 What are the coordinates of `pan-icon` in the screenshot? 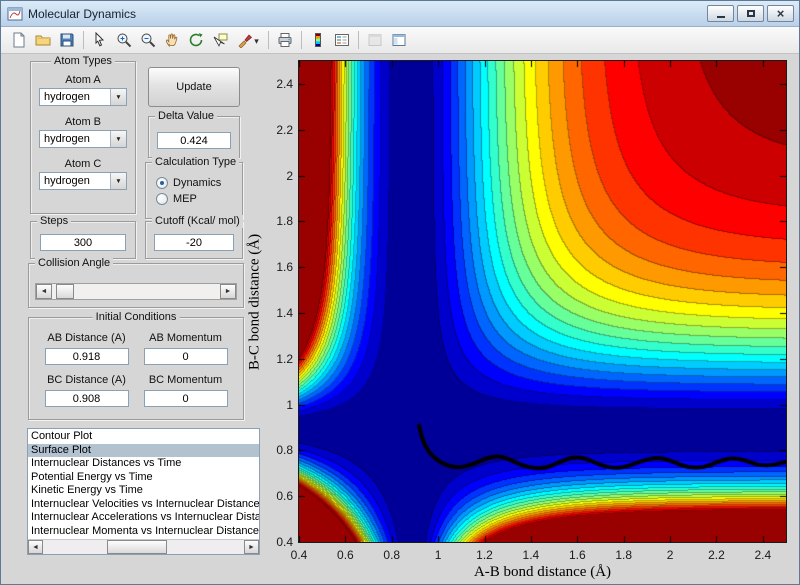 It's located at (172, 40).